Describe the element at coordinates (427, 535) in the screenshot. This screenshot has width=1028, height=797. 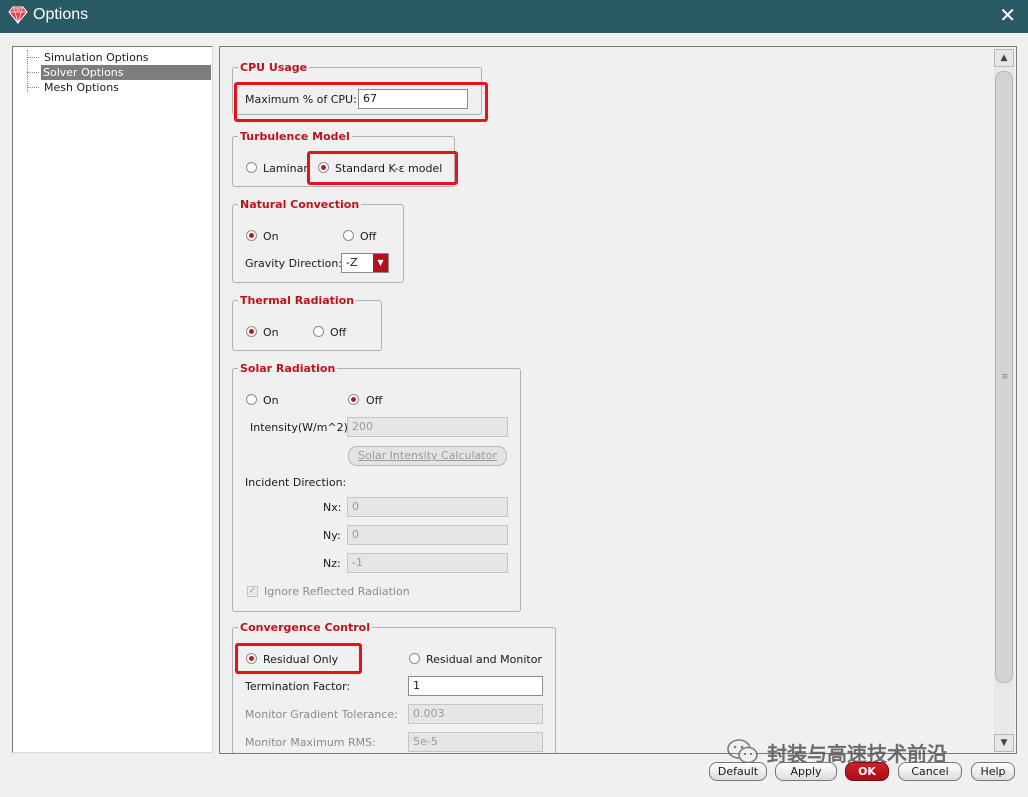
I see `ny-input: 0` at that location.